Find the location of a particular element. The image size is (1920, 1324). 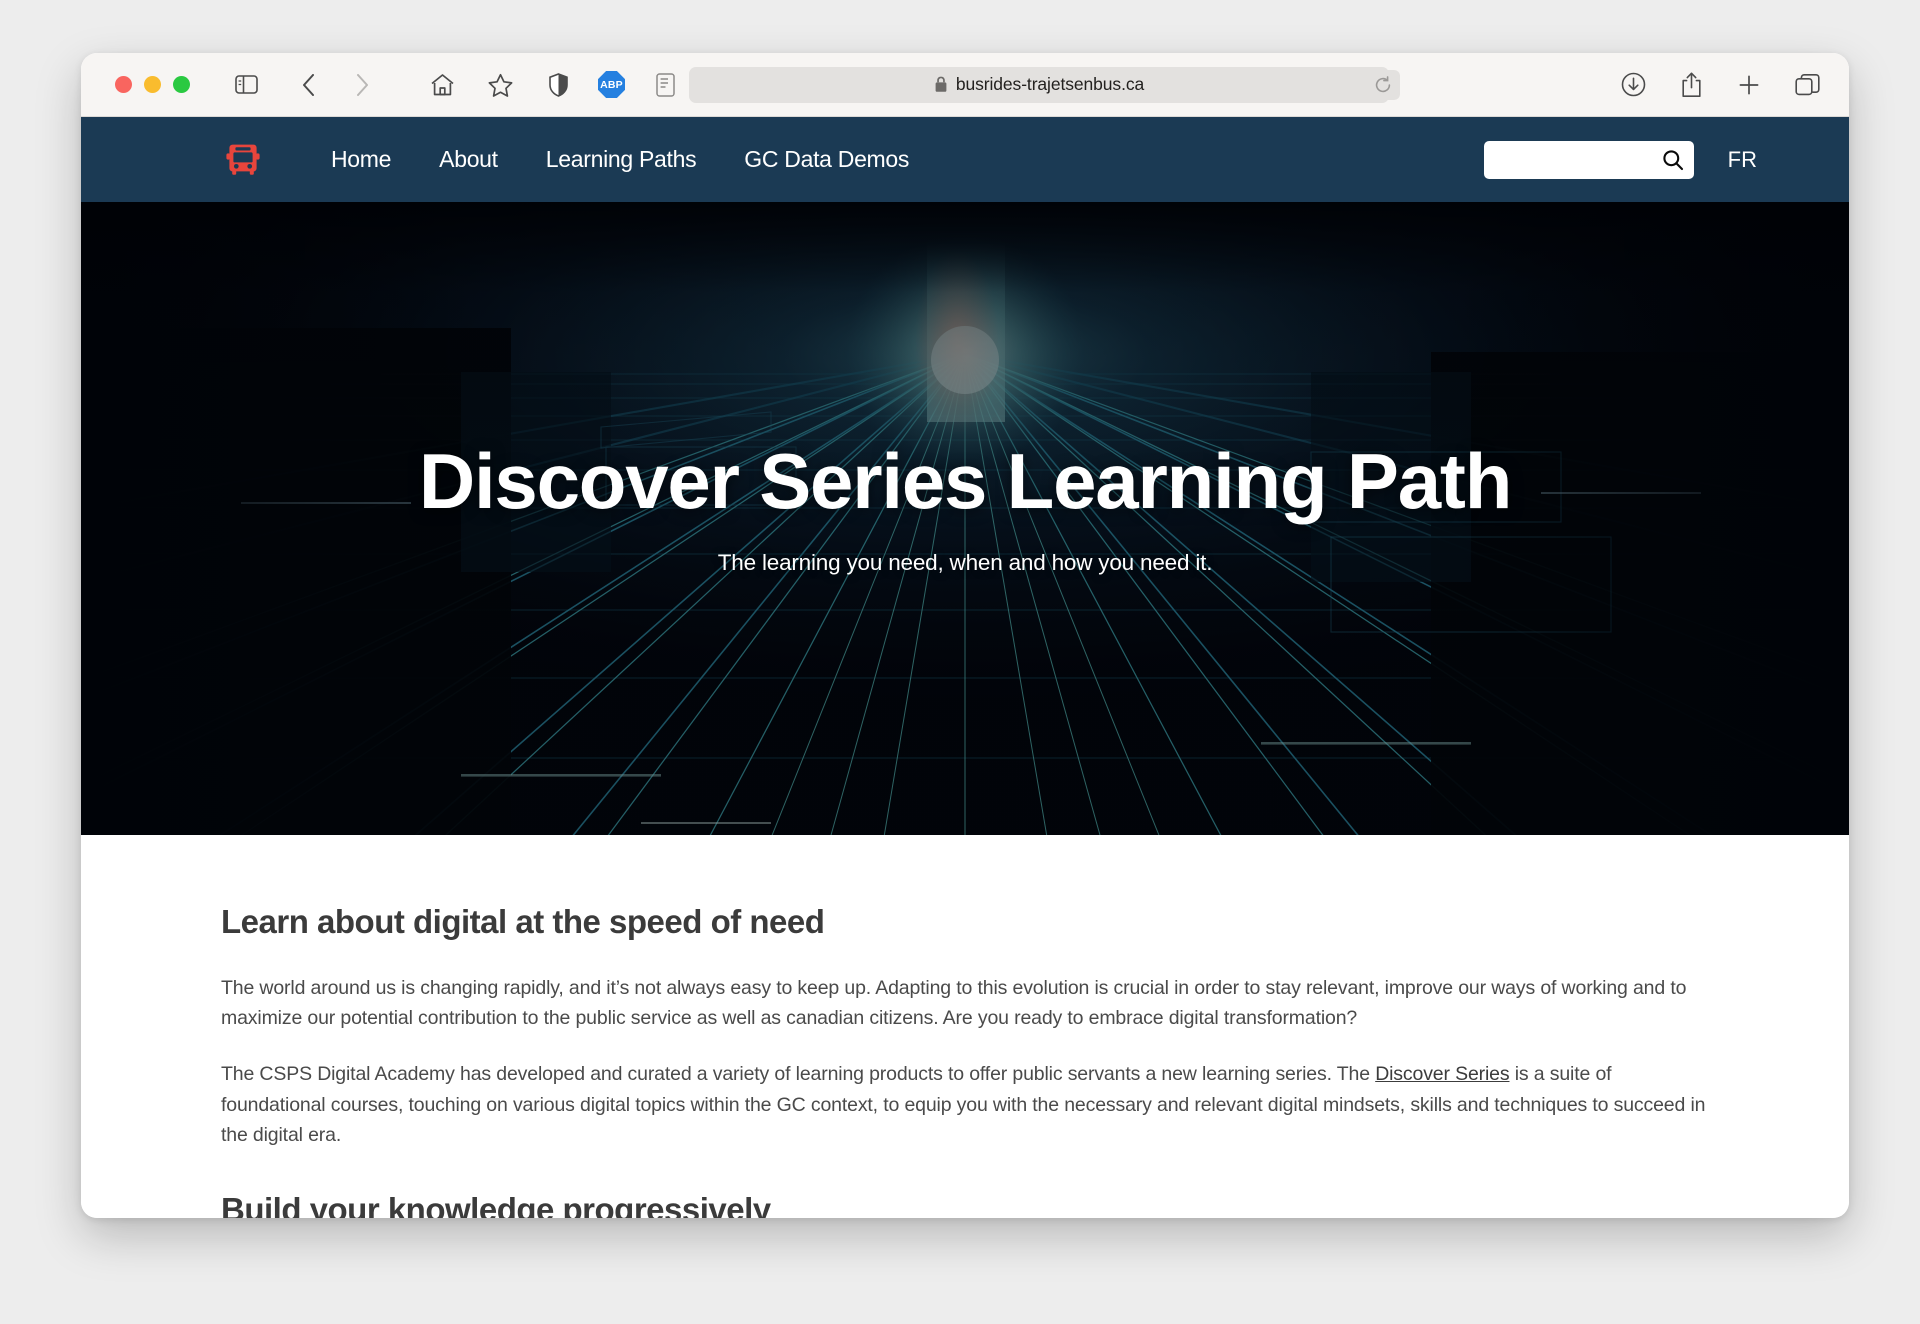

new-tab-icon is located at coordinates (1749, 85).